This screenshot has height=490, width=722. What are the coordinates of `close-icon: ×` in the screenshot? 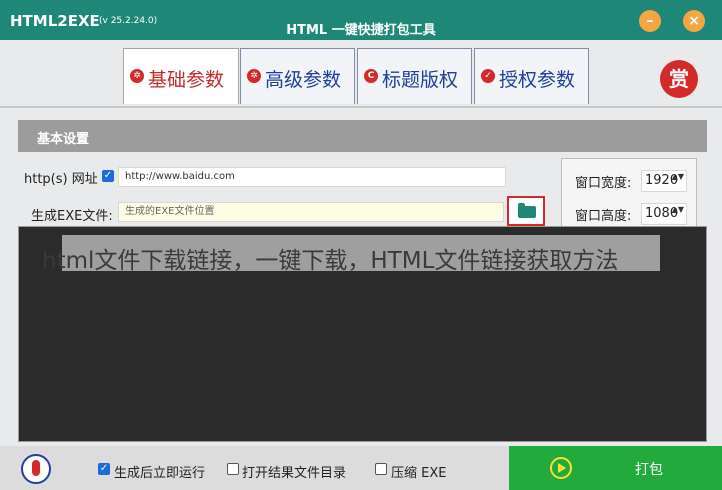 It's located at (694, 21).